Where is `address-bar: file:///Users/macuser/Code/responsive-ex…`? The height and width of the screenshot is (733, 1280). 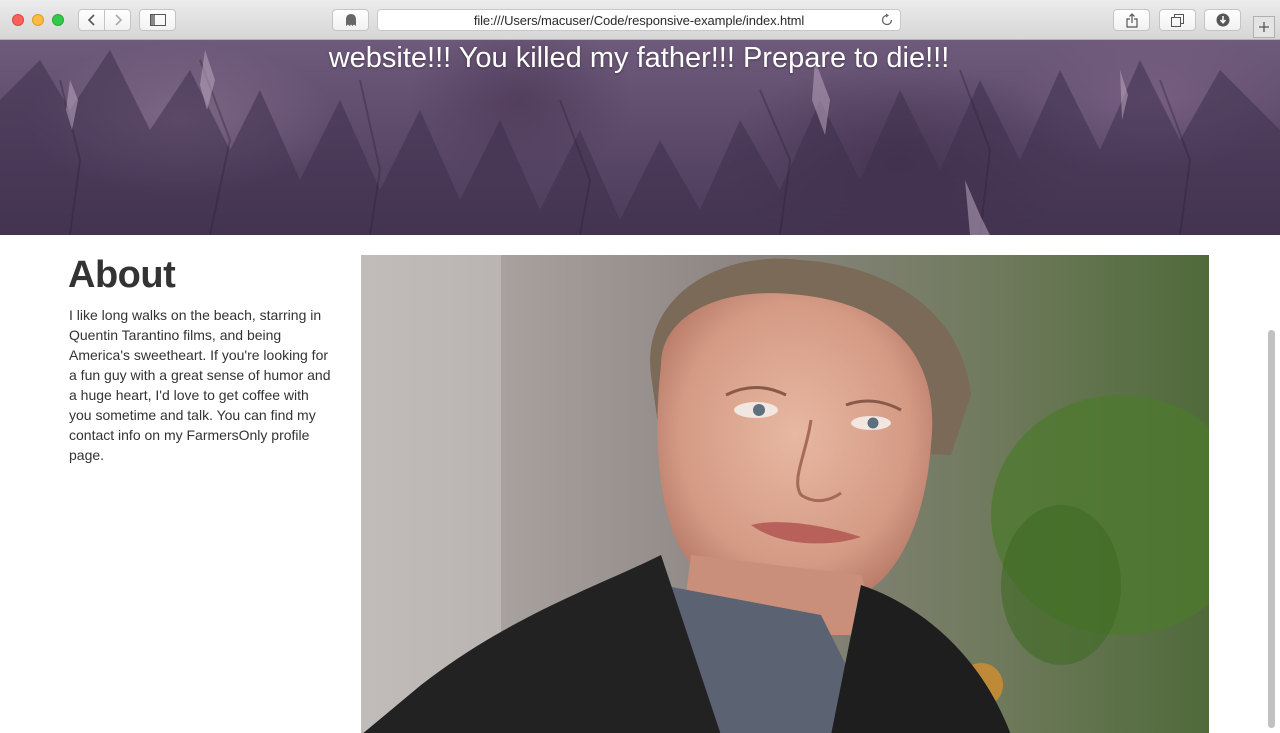 address-bar: file:///Users/macuser/Code/responsive-ex… is located at coordinates (639, 20).